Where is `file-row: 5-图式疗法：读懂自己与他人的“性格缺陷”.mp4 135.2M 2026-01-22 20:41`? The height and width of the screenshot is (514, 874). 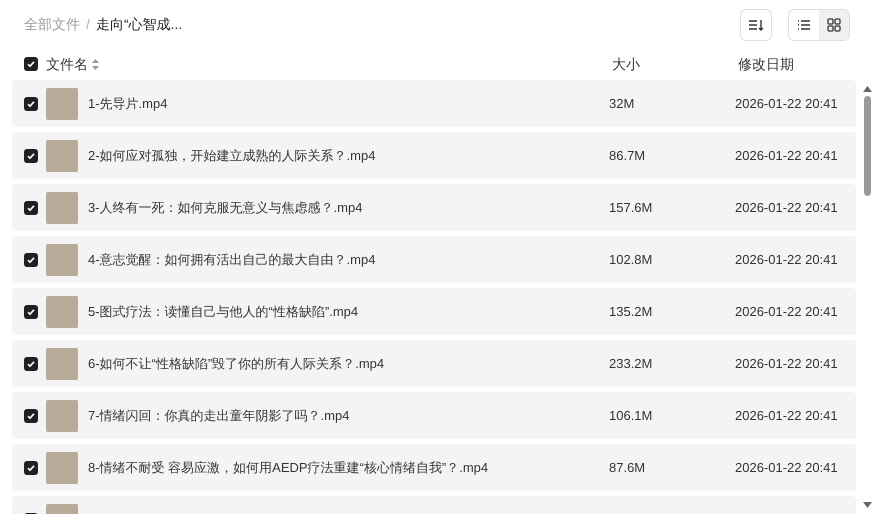 file-row: 5-图式疗法：读懂自己与他人的“性格缺陷”.mp4 135.2M 2026-01-22 20:41 is located at coordinates (434, 311).